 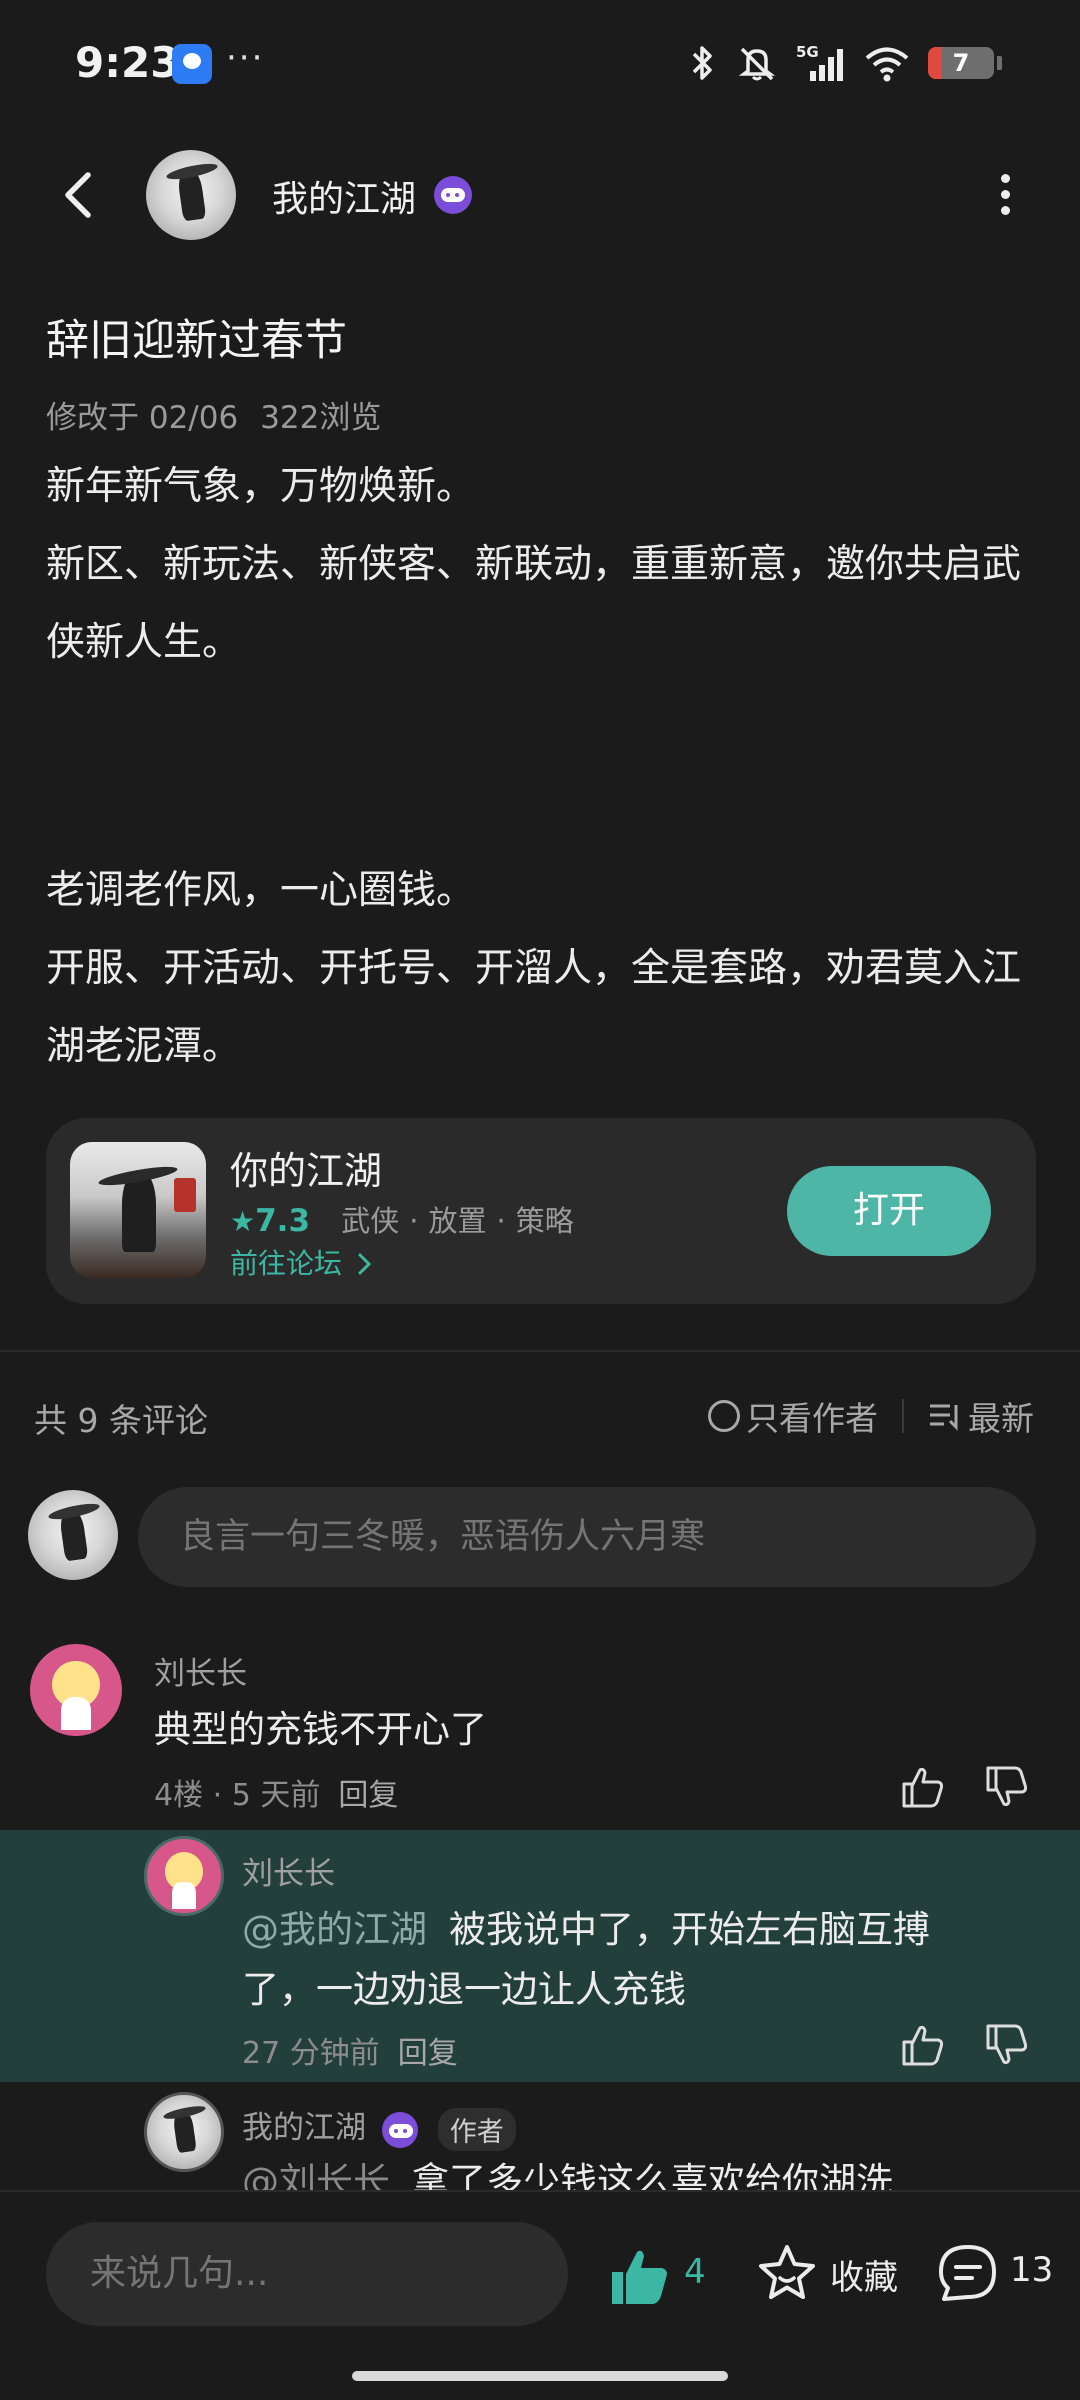 What do you see at coordinates (587, 1537) in the screenshot?
I see `comment-input` at bounding box center [587, 1537].